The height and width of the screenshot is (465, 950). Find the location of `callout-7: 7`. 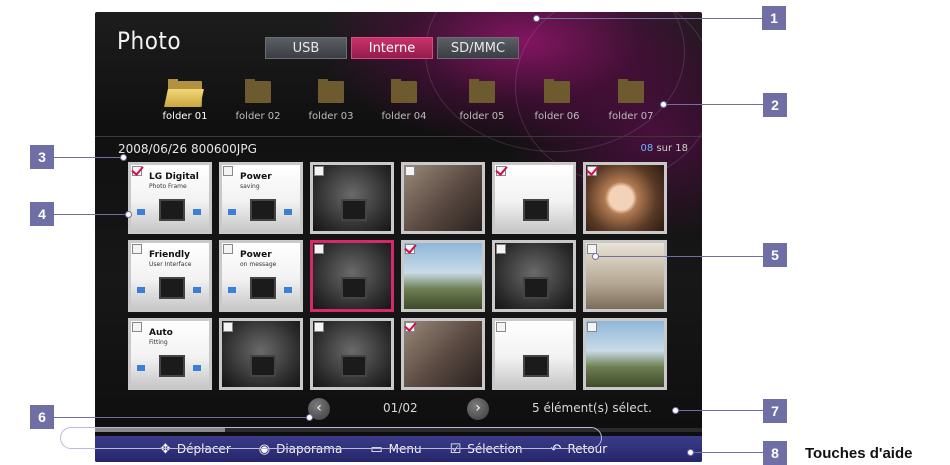

callout-7: 7 is located at coordinates (775, 411).